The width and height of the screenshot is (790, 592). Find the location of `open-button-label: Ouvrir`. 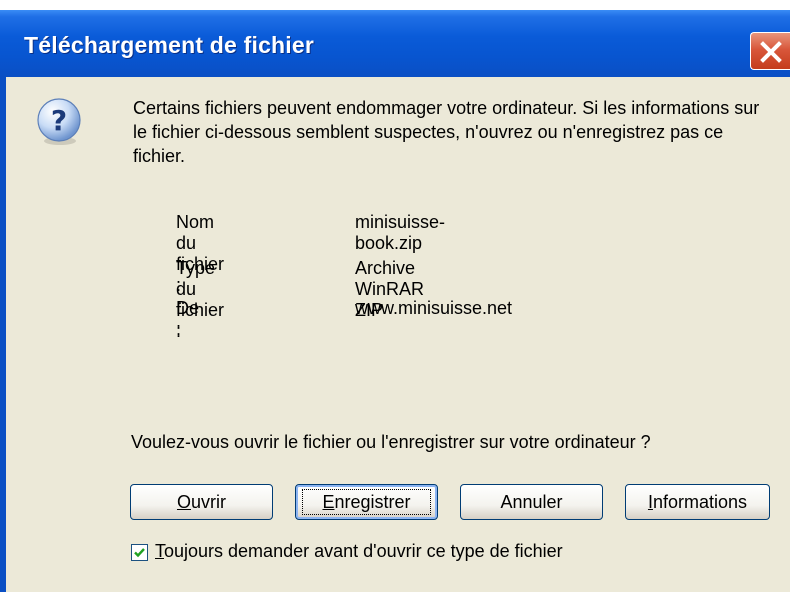

open-button-label: Ouvrir is located at coordinates (201, 502).